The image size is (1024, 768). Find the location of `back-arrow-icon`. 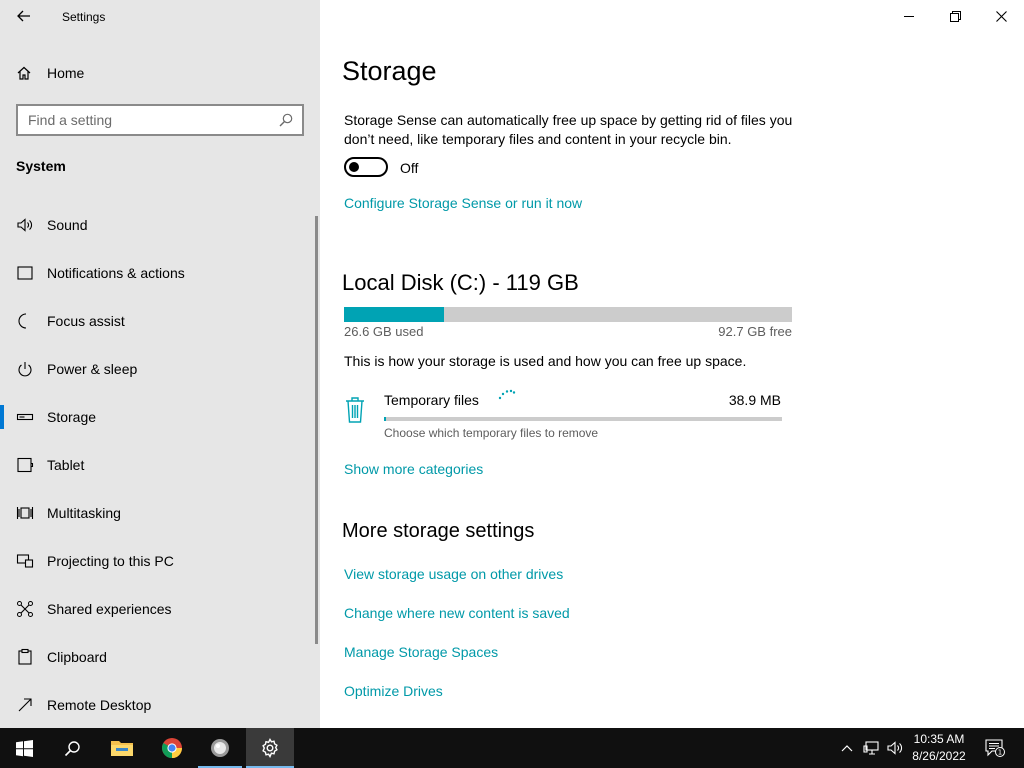

back-arrow-icon is located at coordinates (23, 16).